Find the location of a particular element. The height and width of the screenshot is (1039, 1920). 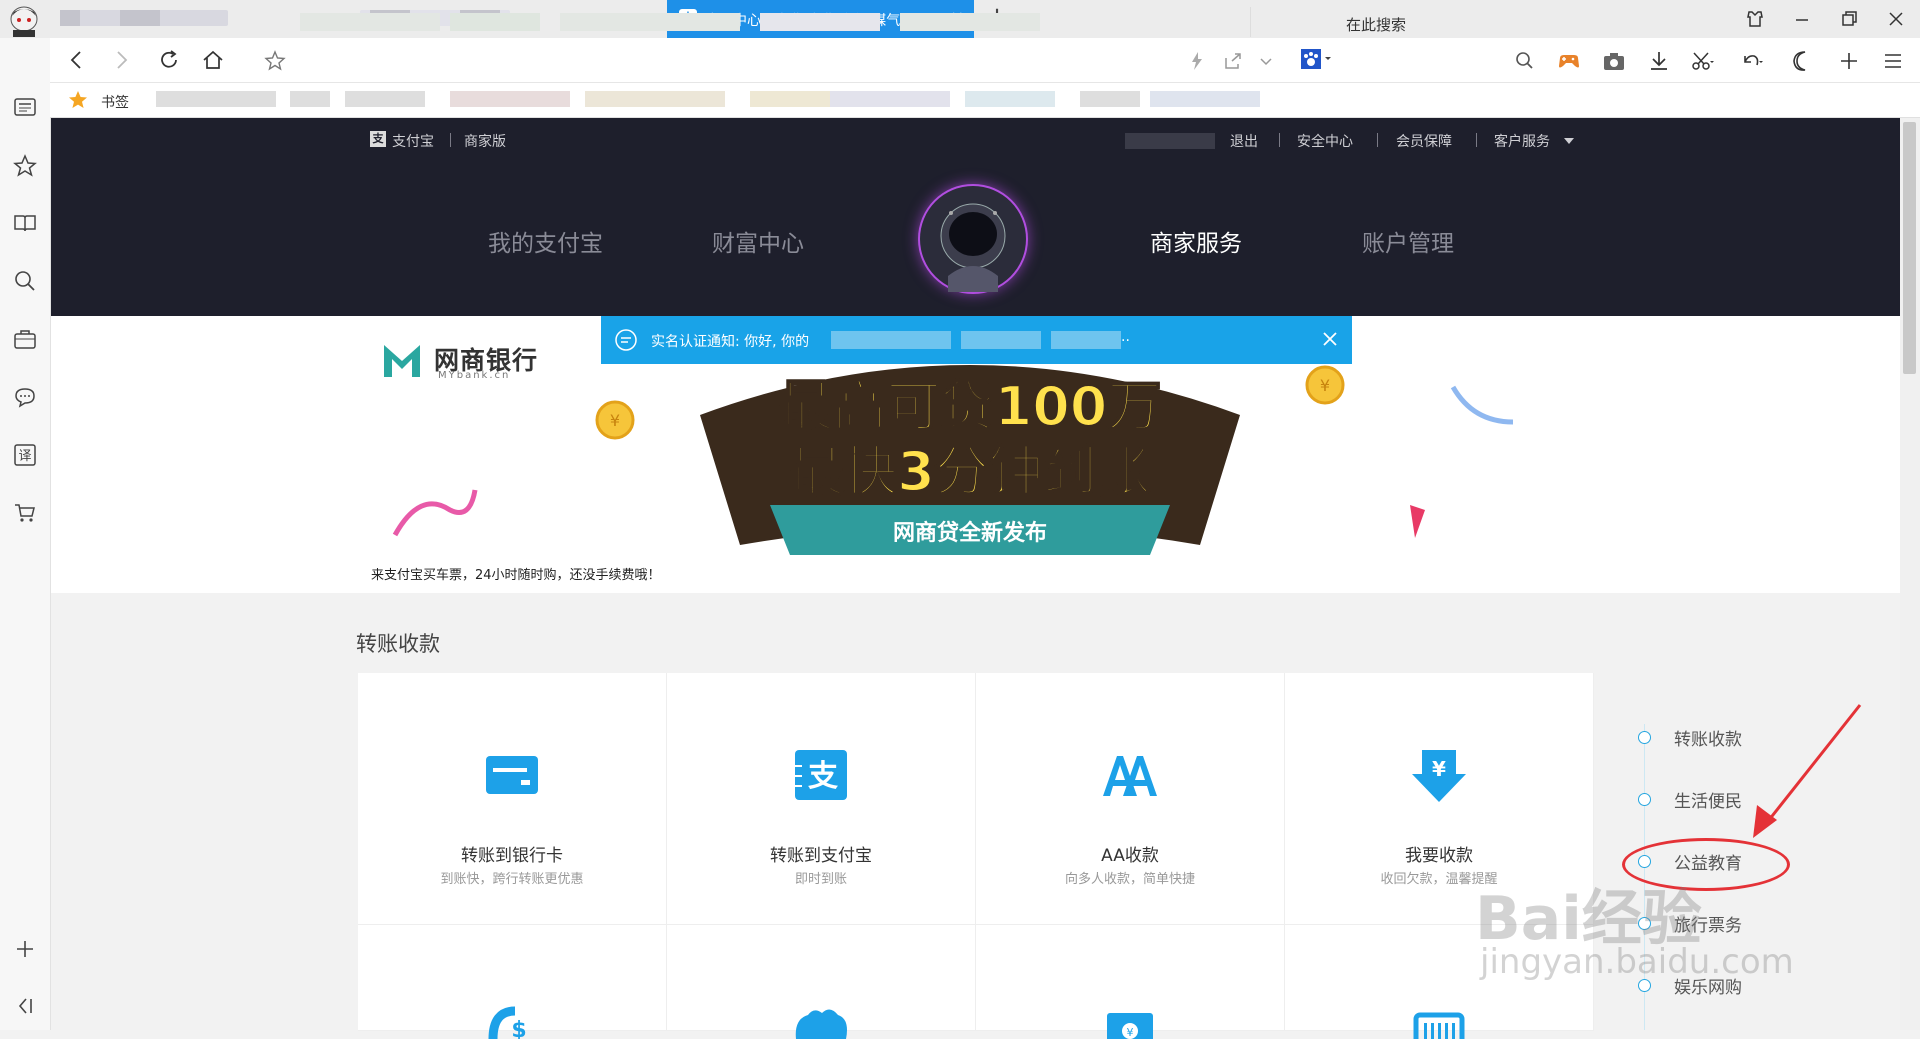

member-protection-link: 会员保障 is located at coordinates (1424, 141).